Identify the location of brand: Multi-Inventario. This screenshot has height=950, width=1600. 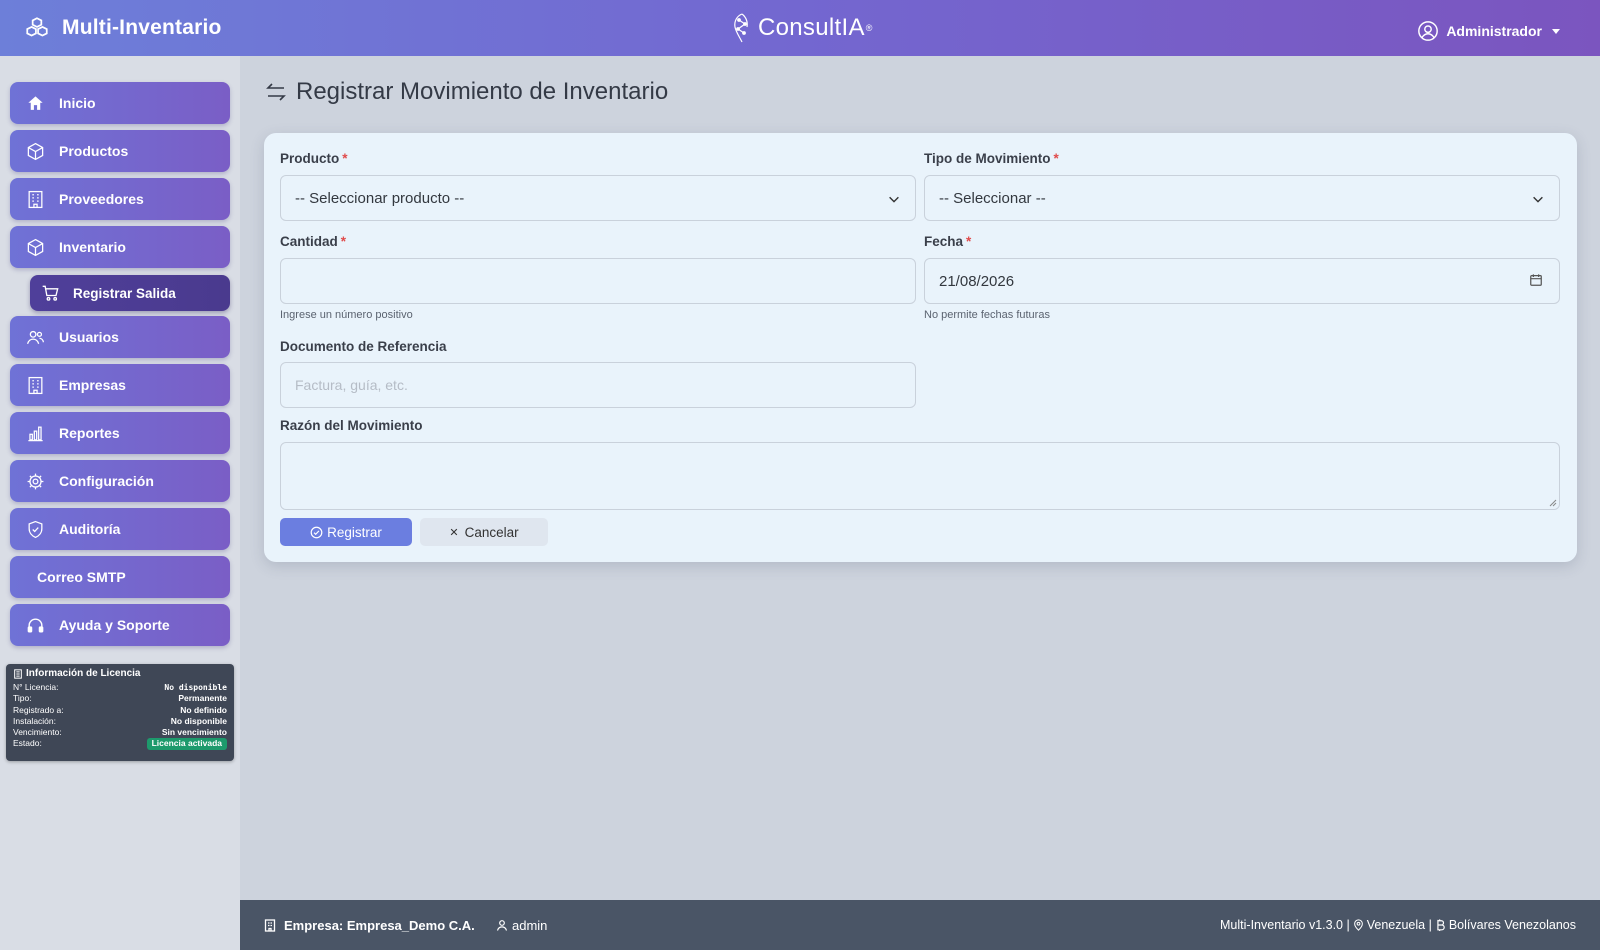
(123, 28).